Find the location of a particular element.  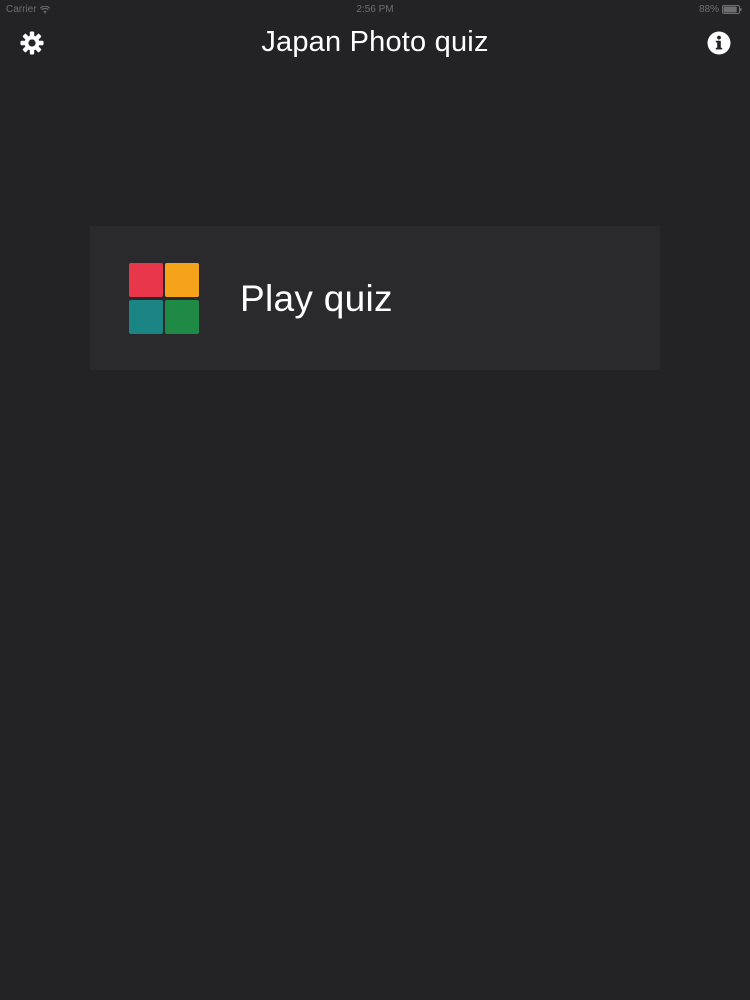

play-quiz-label: Play quiz is located at coordinates (316, 298).